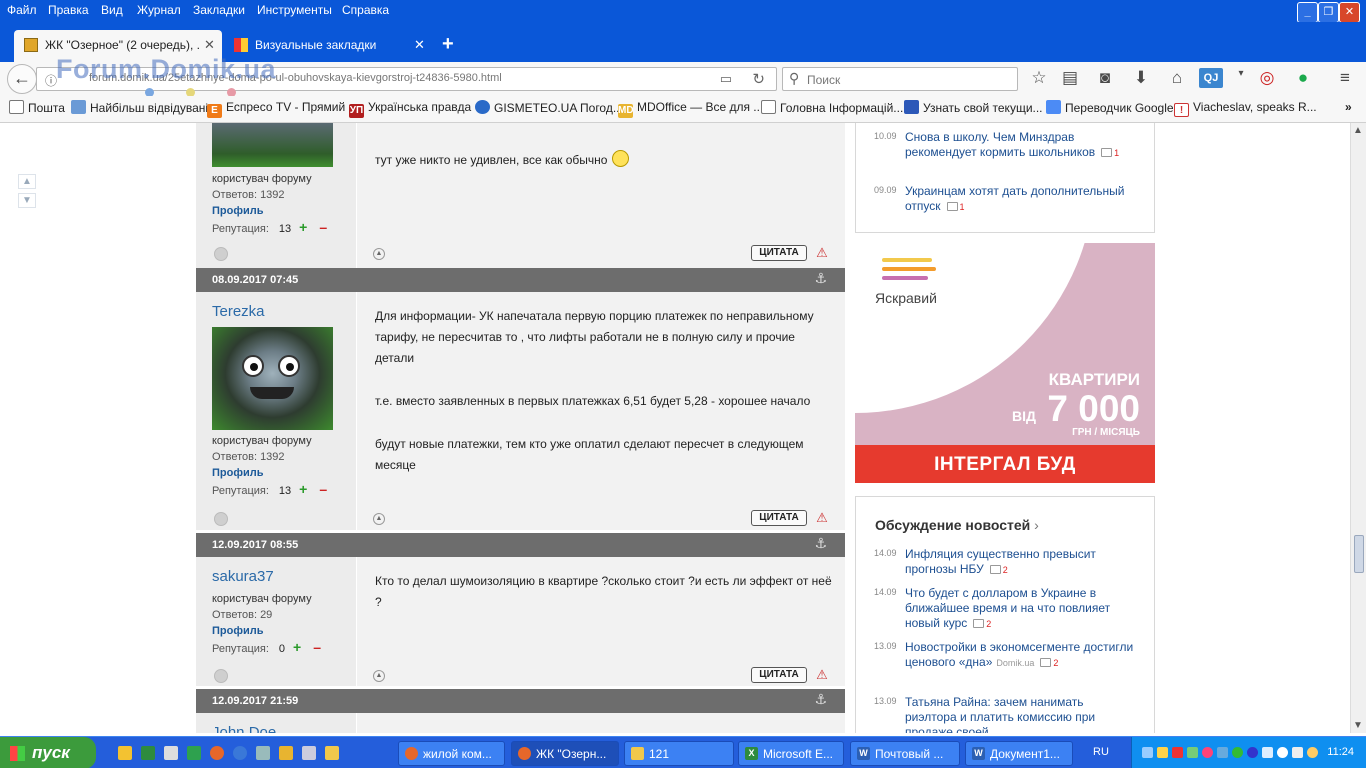 The height and width of the screenshot is (768, 1366). What do you see at coordinates (286, 753) in the screenshot?
I see `mdoffice-icon` at bounding box center [286, 753].